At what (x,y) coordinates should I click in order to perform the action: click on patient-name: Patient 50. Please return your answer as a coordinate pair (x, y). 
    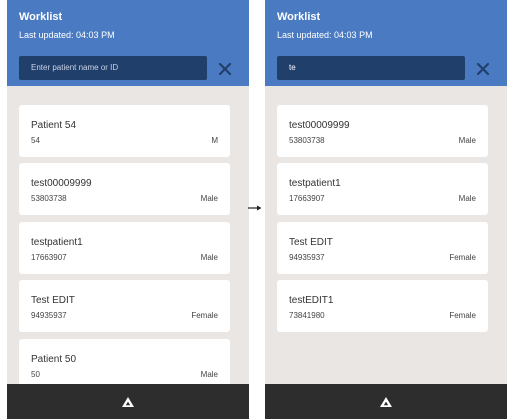
    Looking at the image, I should click on (54, 359).